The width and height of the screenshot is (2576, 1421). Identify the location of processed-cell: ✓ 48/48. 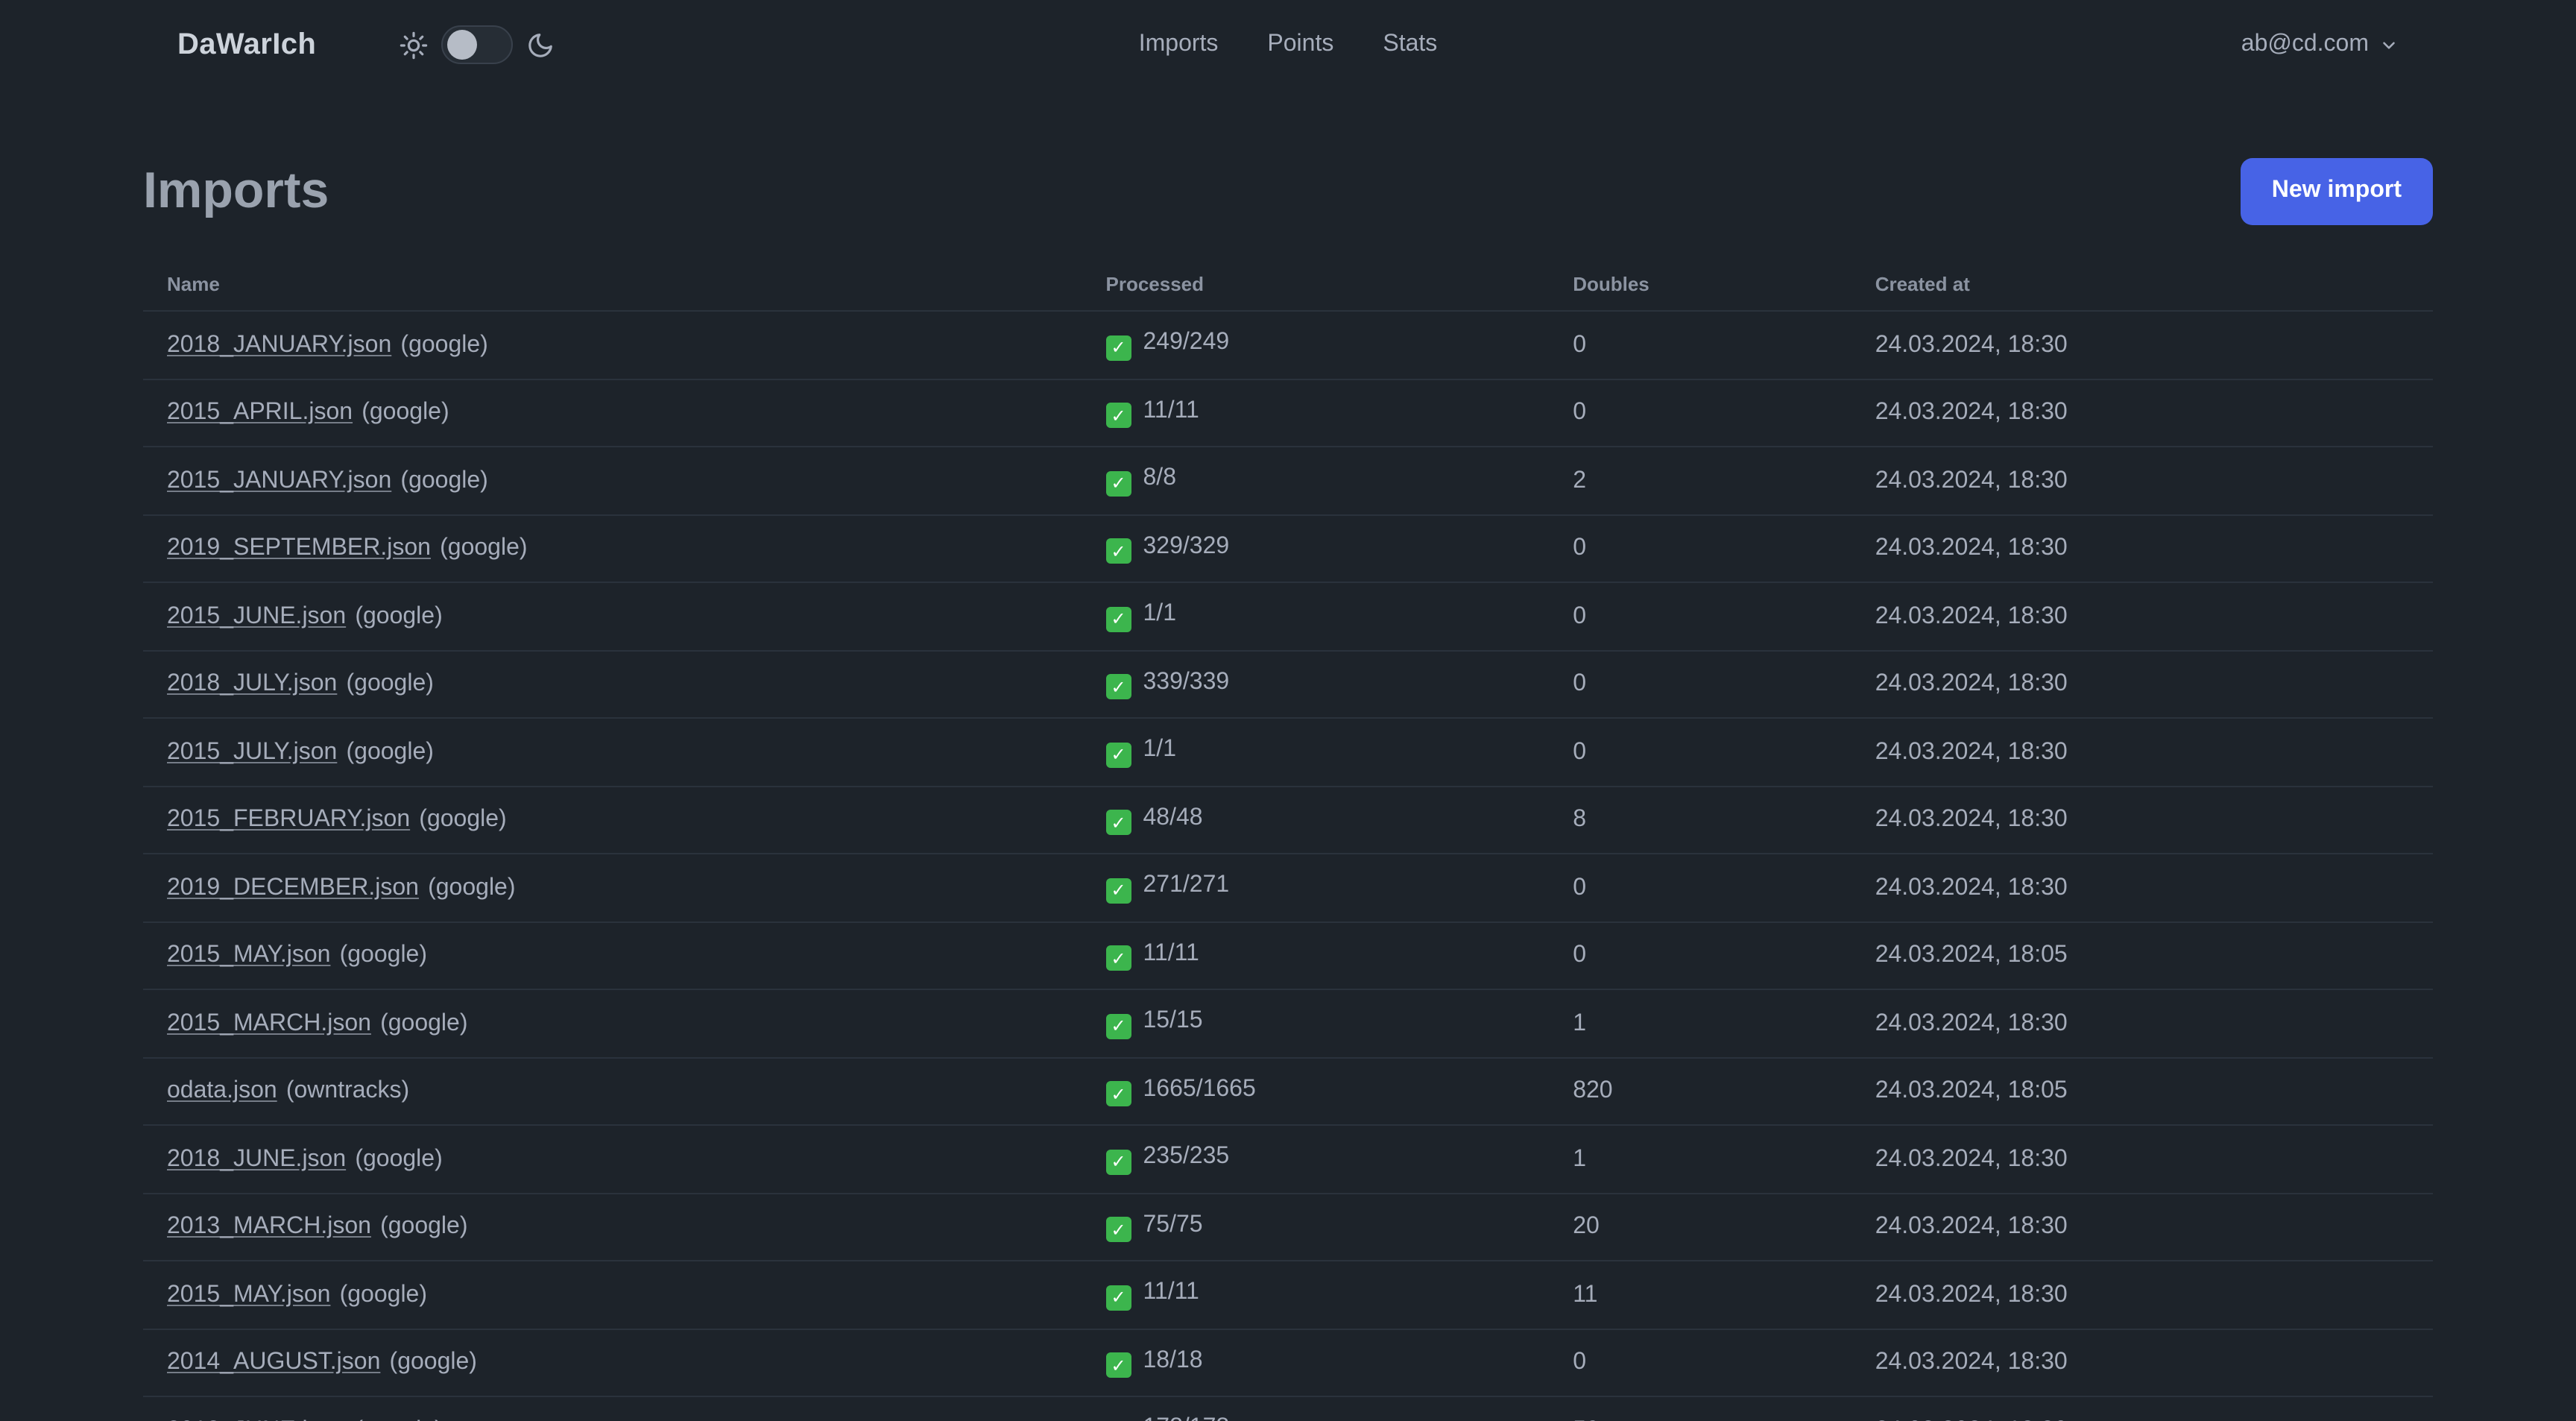
(1316, 821).